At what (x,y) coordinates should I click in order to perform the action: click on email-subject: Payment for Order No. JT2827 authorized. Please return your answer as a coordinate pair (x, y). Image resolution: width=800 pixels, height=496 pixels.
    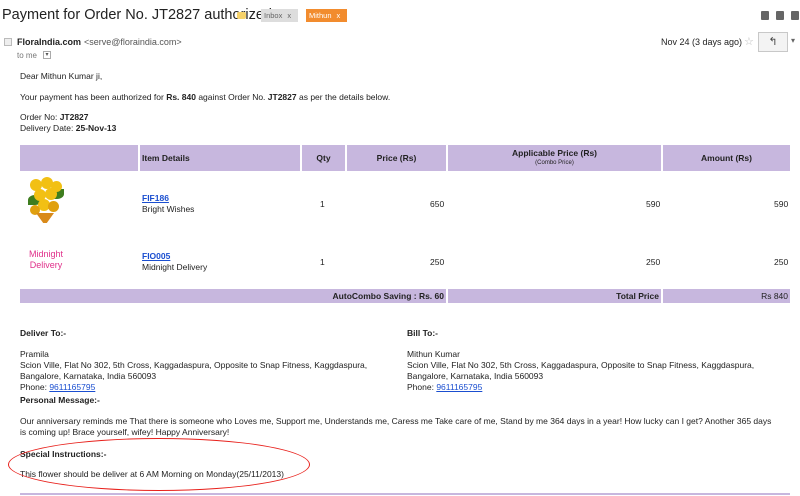
    Looking at the image, I should click on (137, 15).